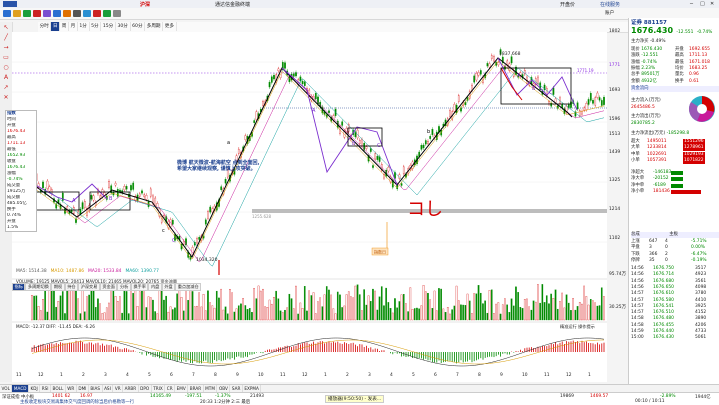  What do you see at coordinates (6, 48) in the screenshot?
I see `ray-tool-icon: →` at bounding box center [6, 48].